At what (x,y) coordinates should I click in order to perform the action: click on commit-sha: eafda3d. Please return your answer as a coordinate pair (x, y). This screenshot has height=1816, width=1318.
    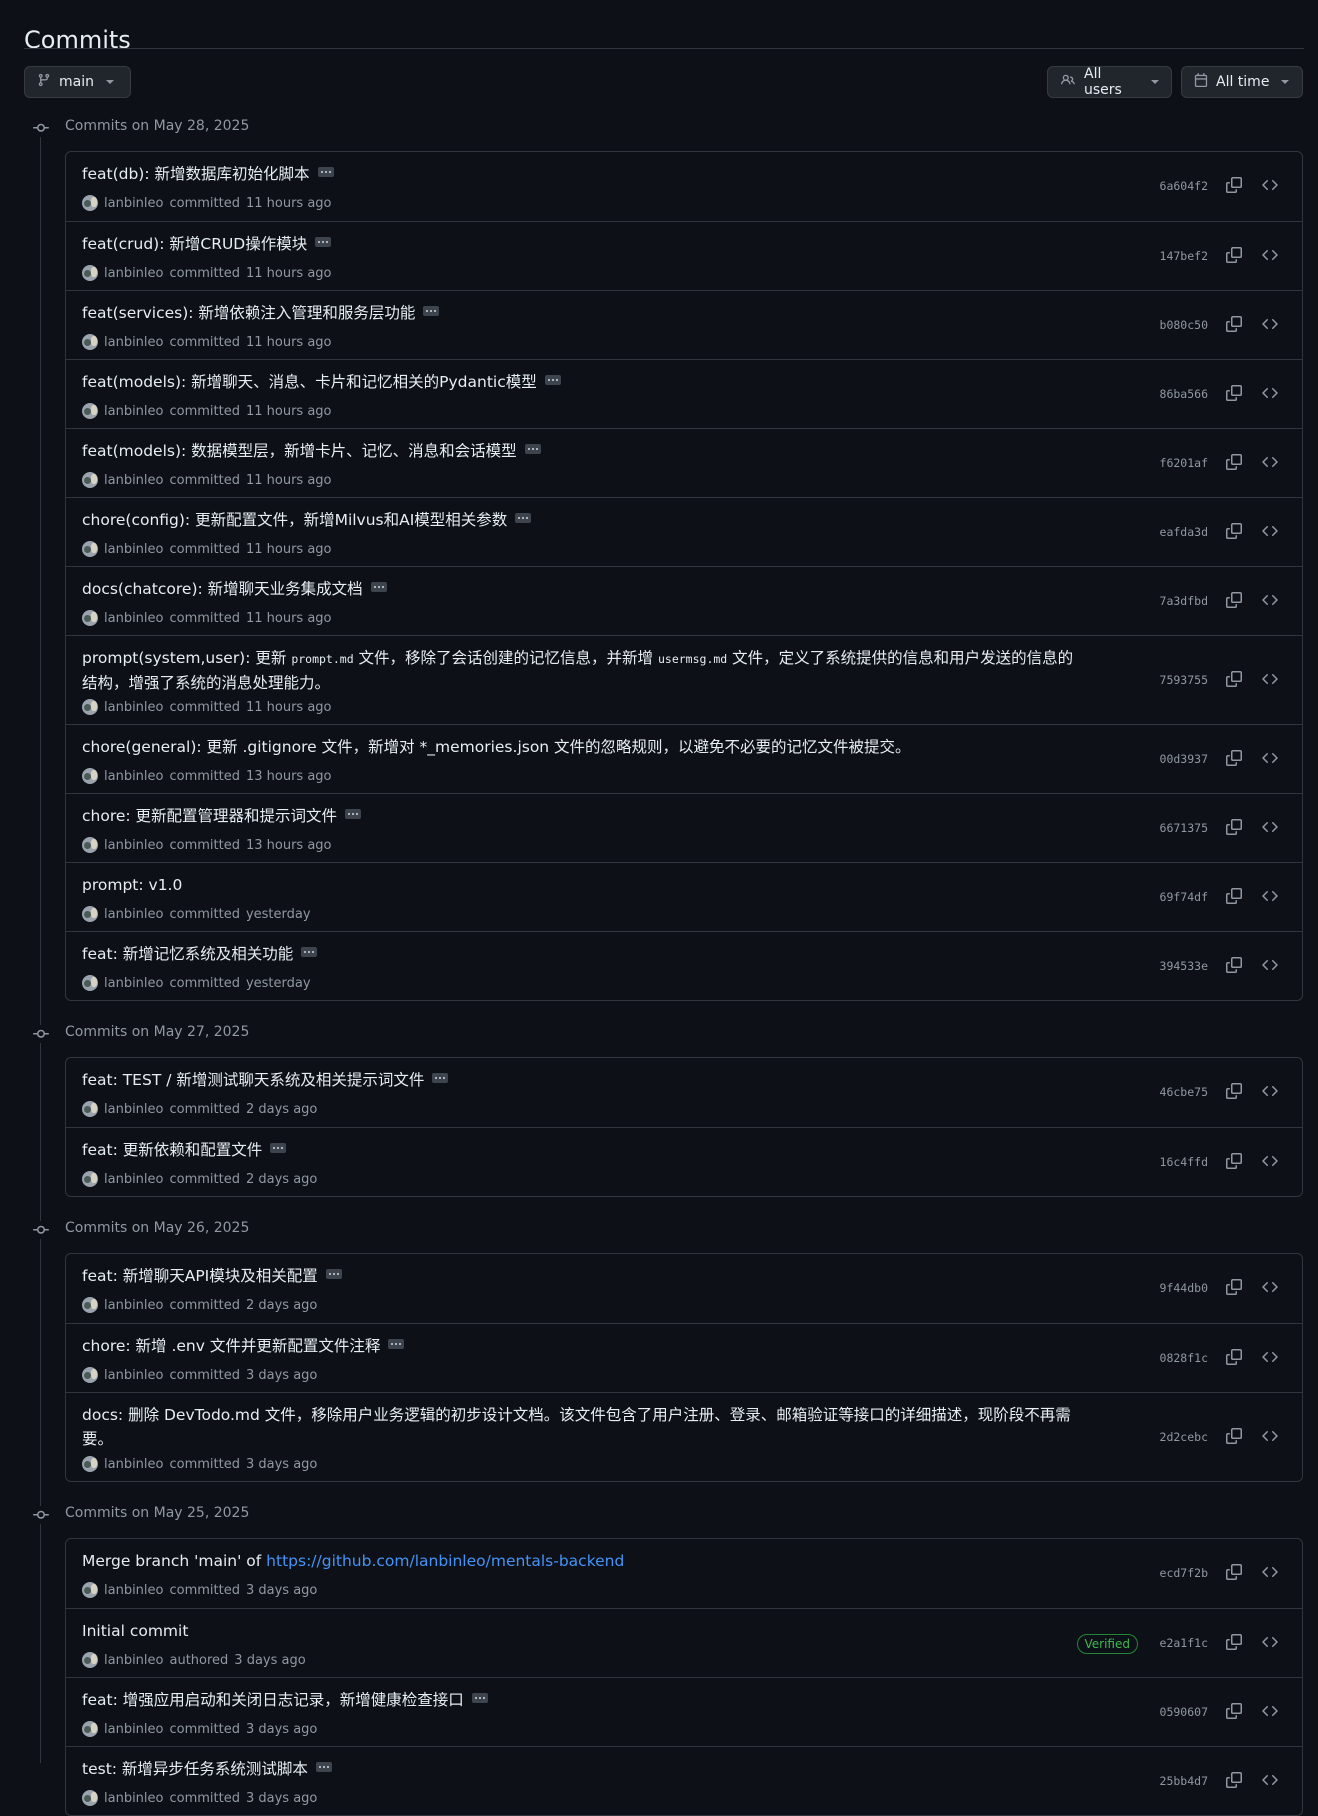
    Looking at the image, I should click on (1184, 532).